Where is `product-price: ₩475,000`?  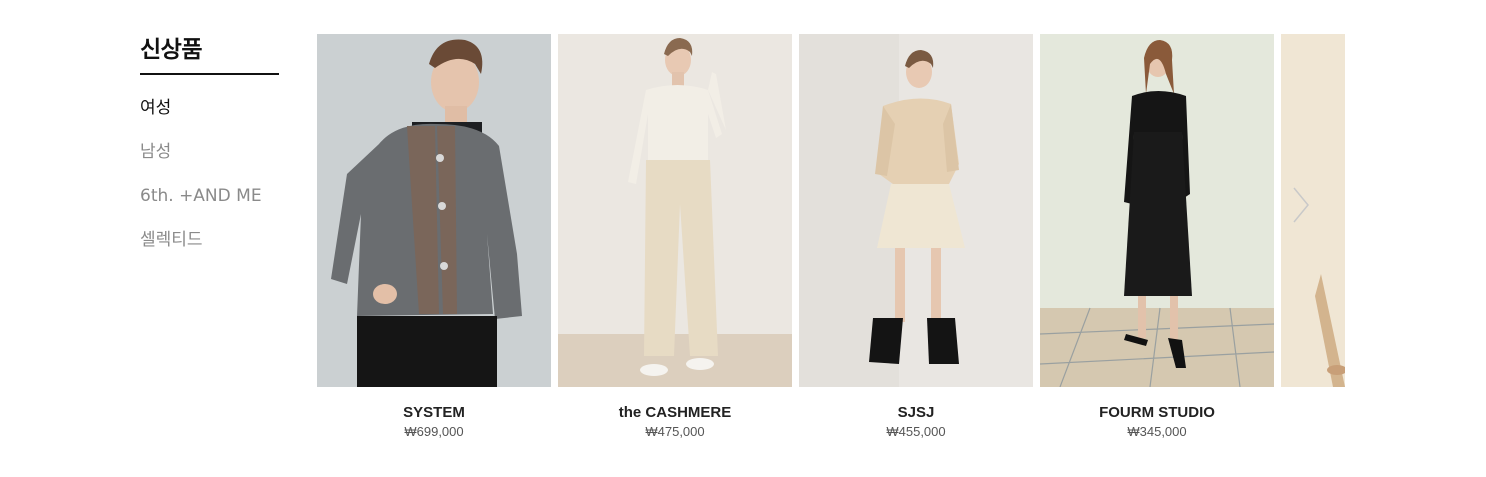 product-price: ₩475,000 is located at coordinates (675, 431).